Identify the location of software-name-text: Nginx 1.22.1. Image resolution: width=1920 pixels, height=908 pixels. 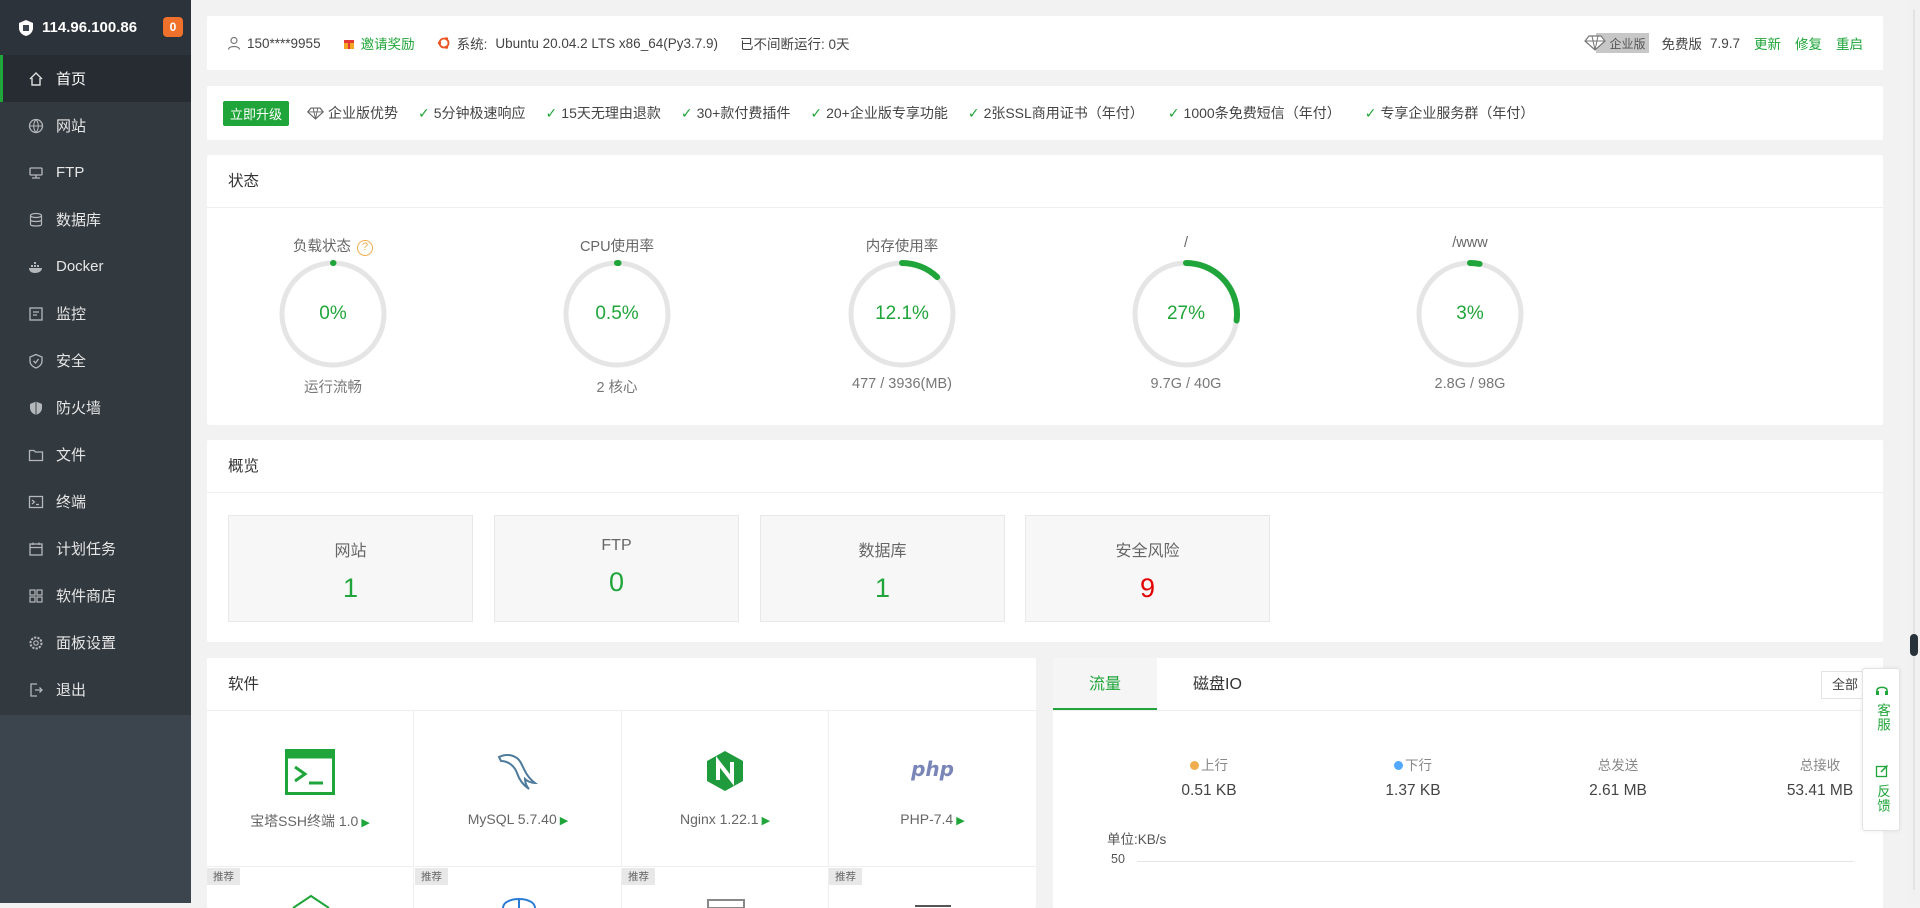
(719, 819).